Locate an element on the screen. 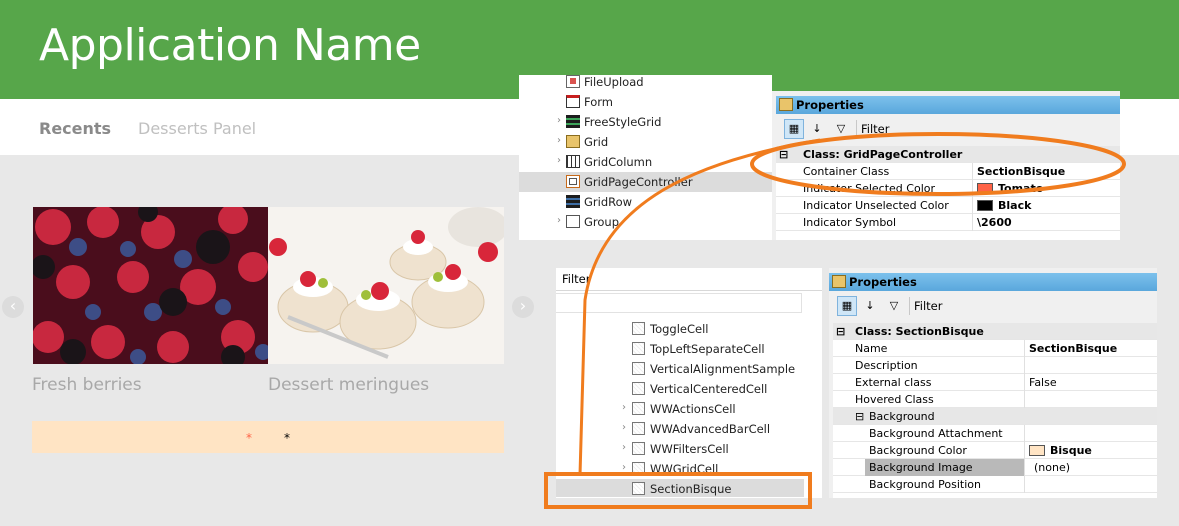 This screenshot has height=526, width=1179. tree-item-label: GridRow is located at coordinates (608, 202).